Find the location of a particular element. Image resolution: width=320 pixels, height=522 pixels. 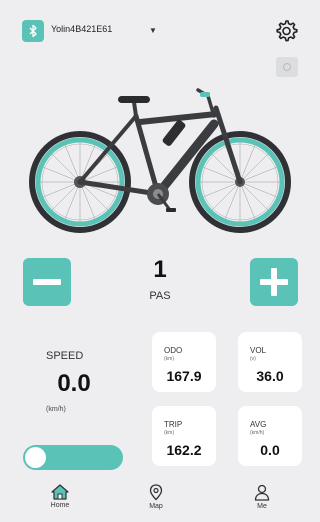

nav-map: Map is located at coordinates (156, 497).